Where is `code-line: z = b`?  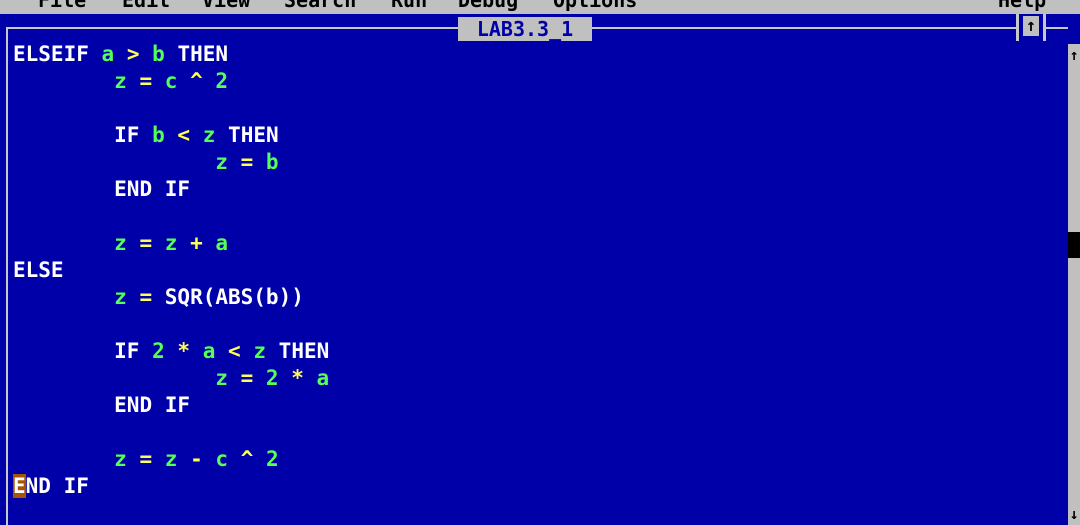
code-line: z = b is located at coordinates (538, 162).